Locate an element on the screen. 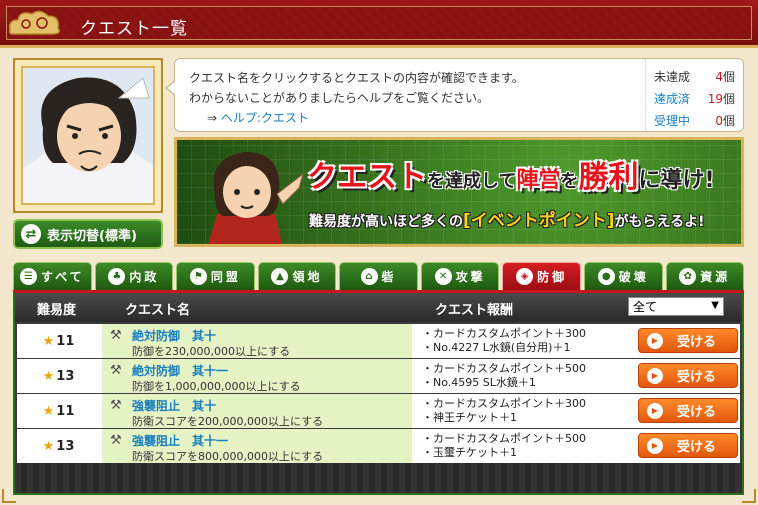 The width and height of the screenshot is (758, 505). help-link: ヘルプ:クエスト is located at coordinates (265, 118).